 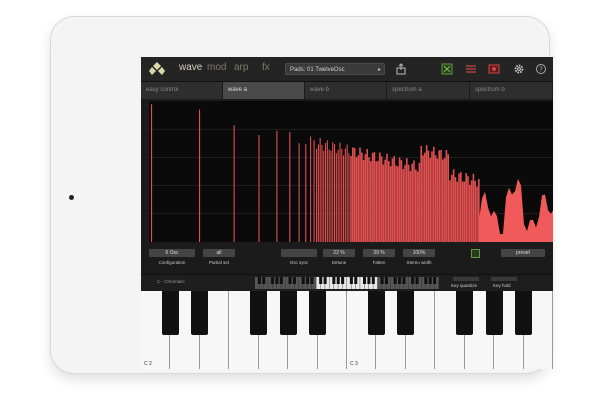 I want to click on preset-name: Pads: 01 TwelveOsc, so click(x=317, y=70).